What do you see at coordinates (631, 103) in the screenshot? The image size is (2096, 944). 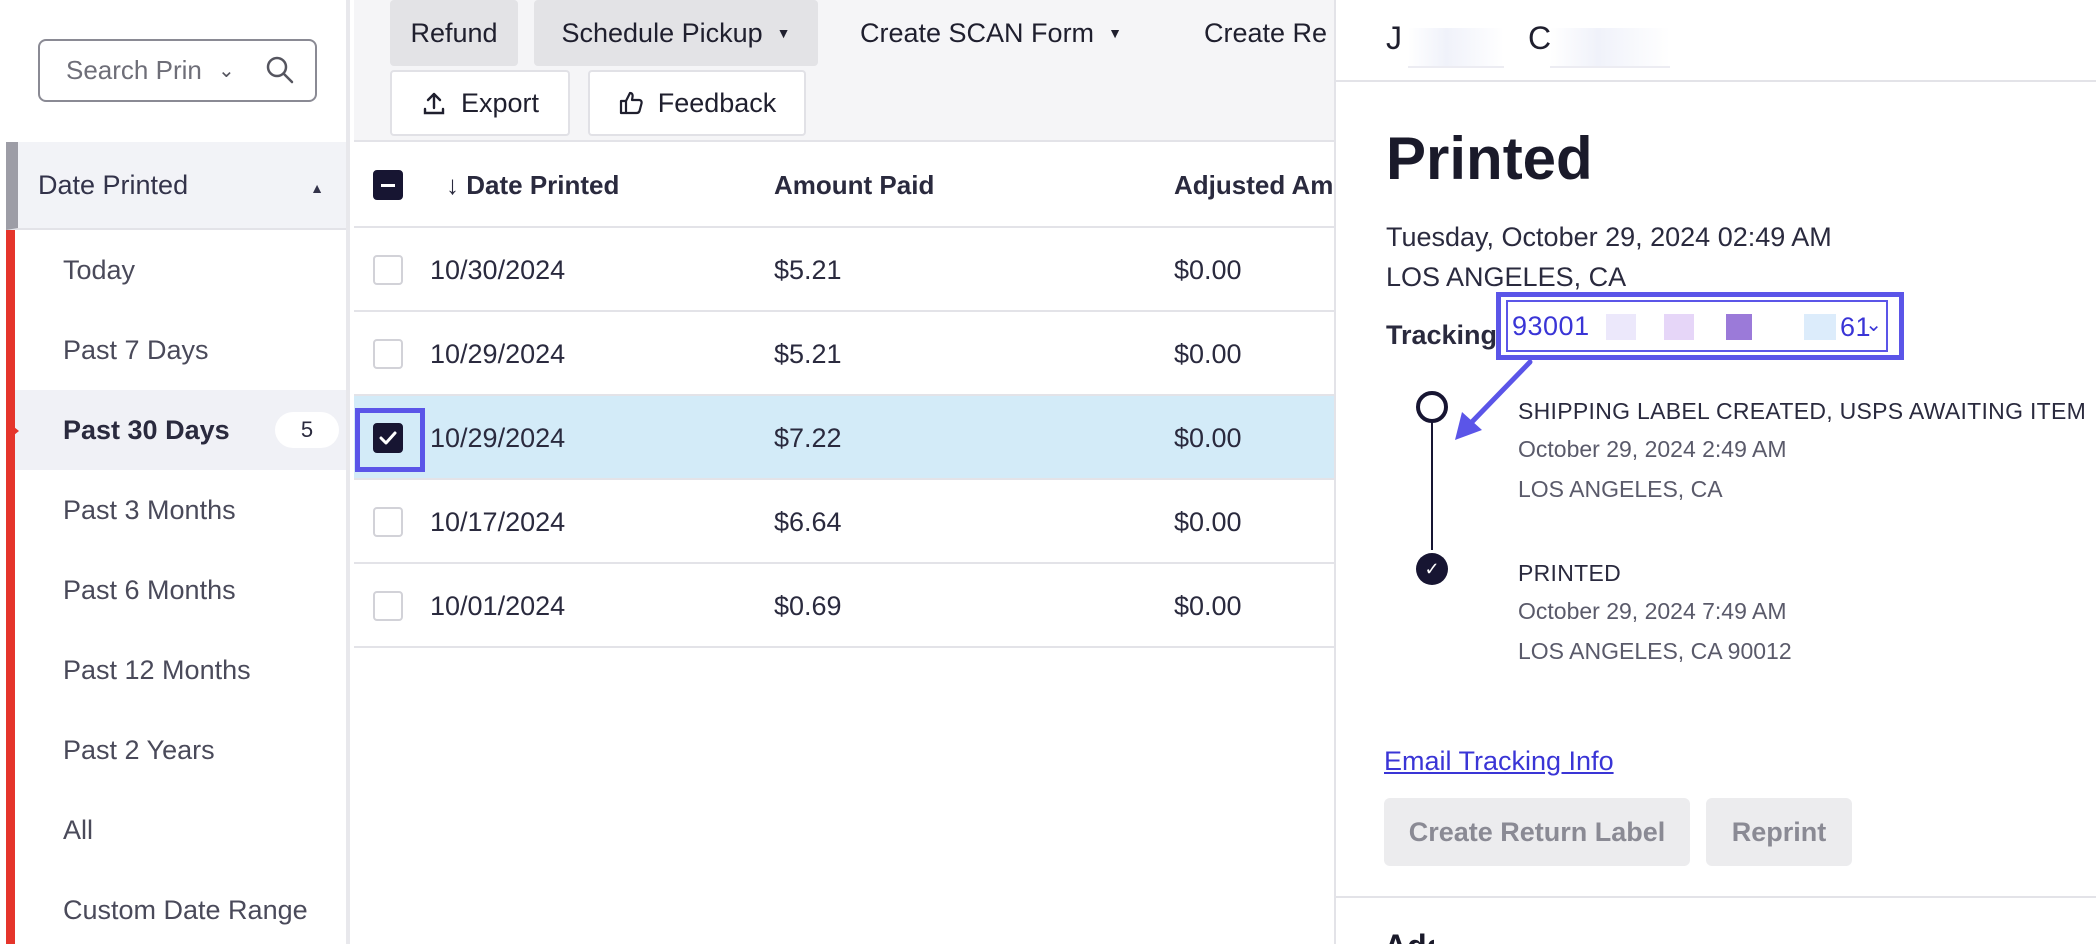 I see `thumbs-up-icon` at bounding box center [631, 103].